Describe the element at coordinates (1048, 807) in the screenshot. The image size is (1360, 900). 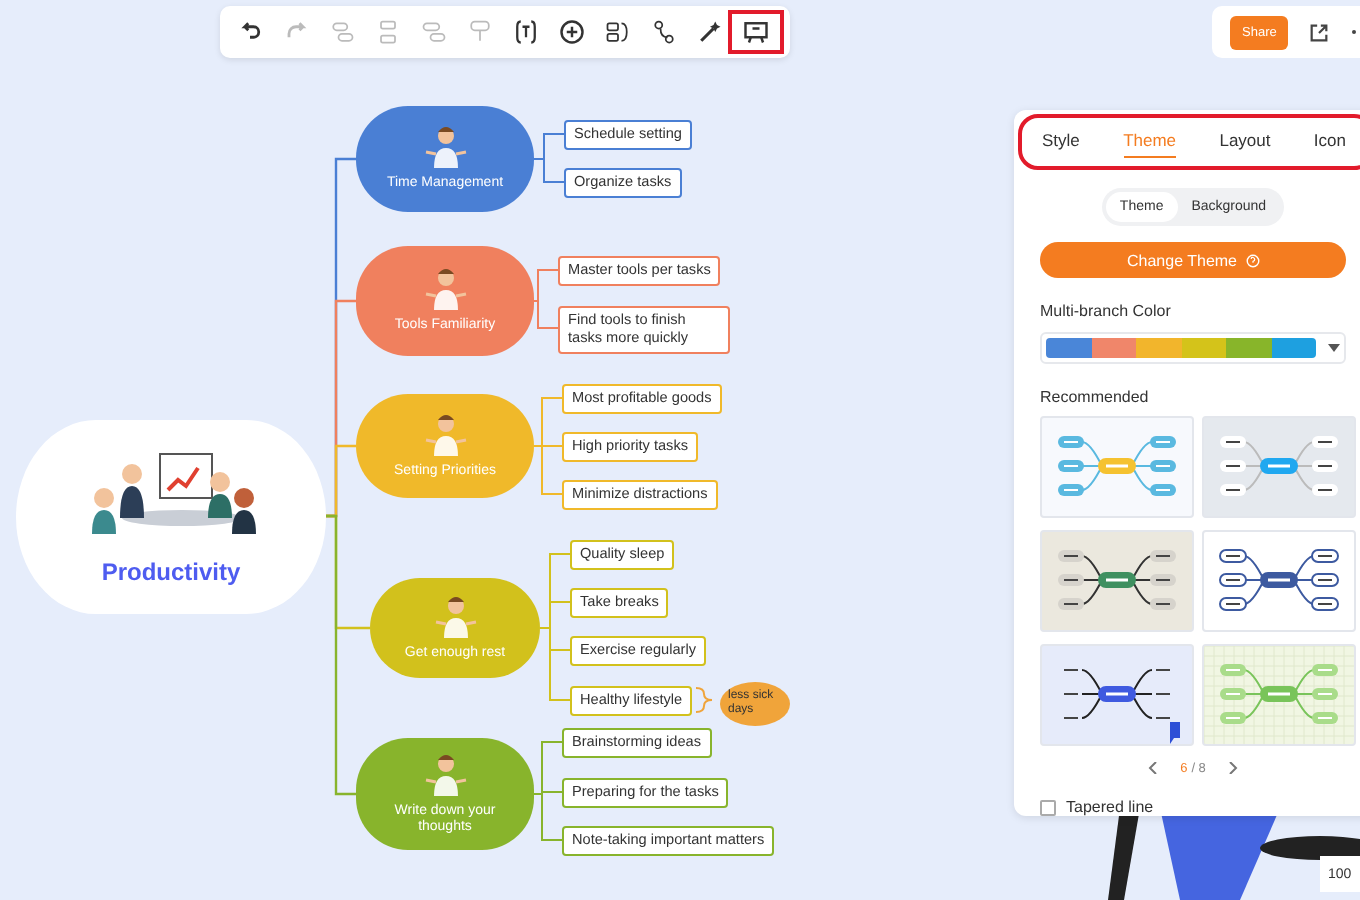
I see `checkbox` at that location.